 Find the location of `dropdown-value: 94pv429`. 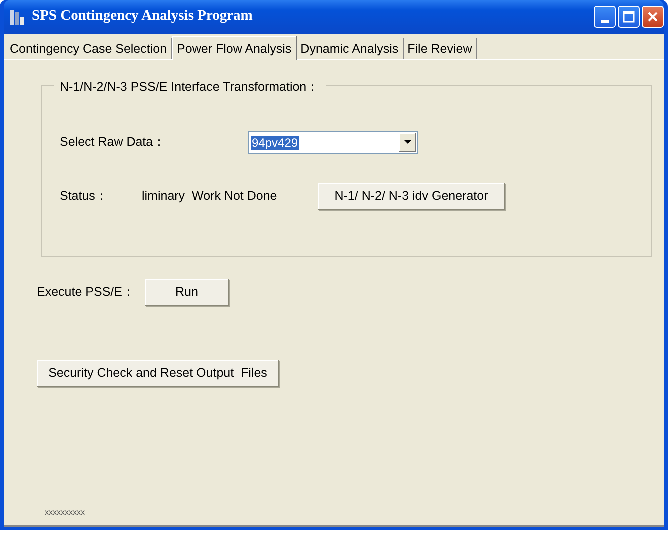

dropdown-value: 94pv429 is located at coordinates (275, 143).